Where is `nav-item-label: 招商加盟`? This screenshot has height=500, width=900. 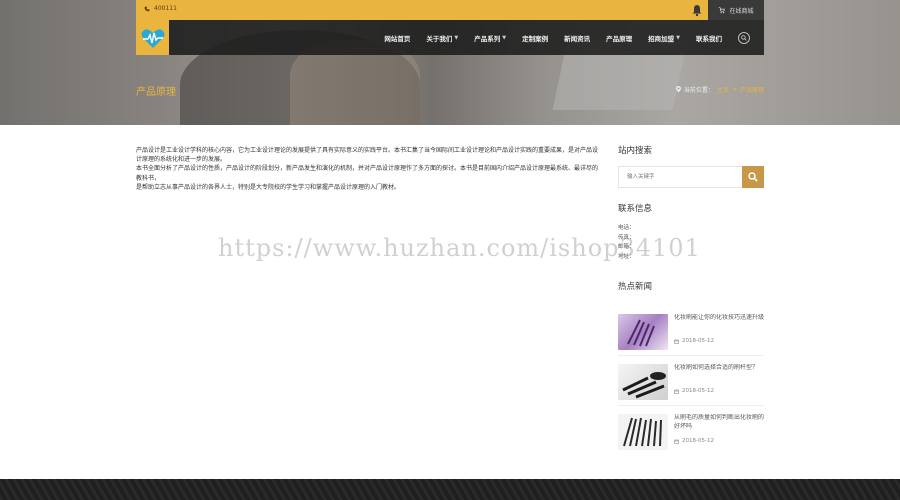
nav-item-label: 招商加盟 is located at coordinates (661, 38).